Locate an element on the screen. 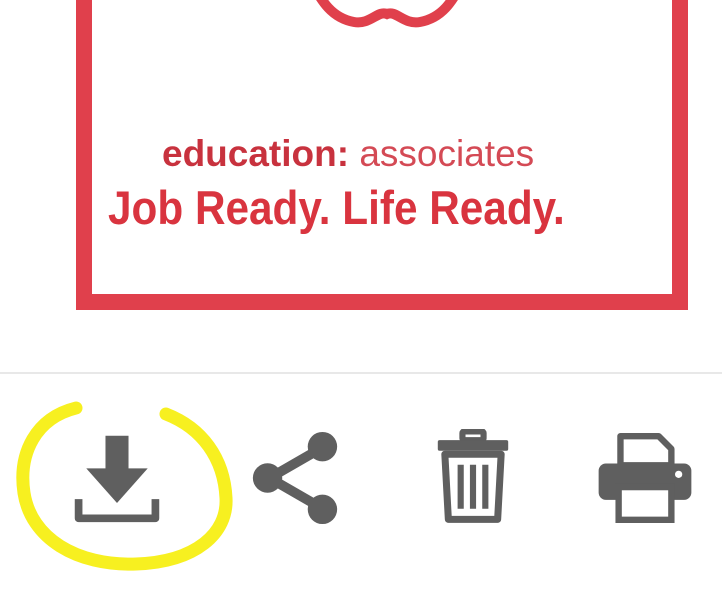  brand-name: education: associates is located at coordinates (348, 154).